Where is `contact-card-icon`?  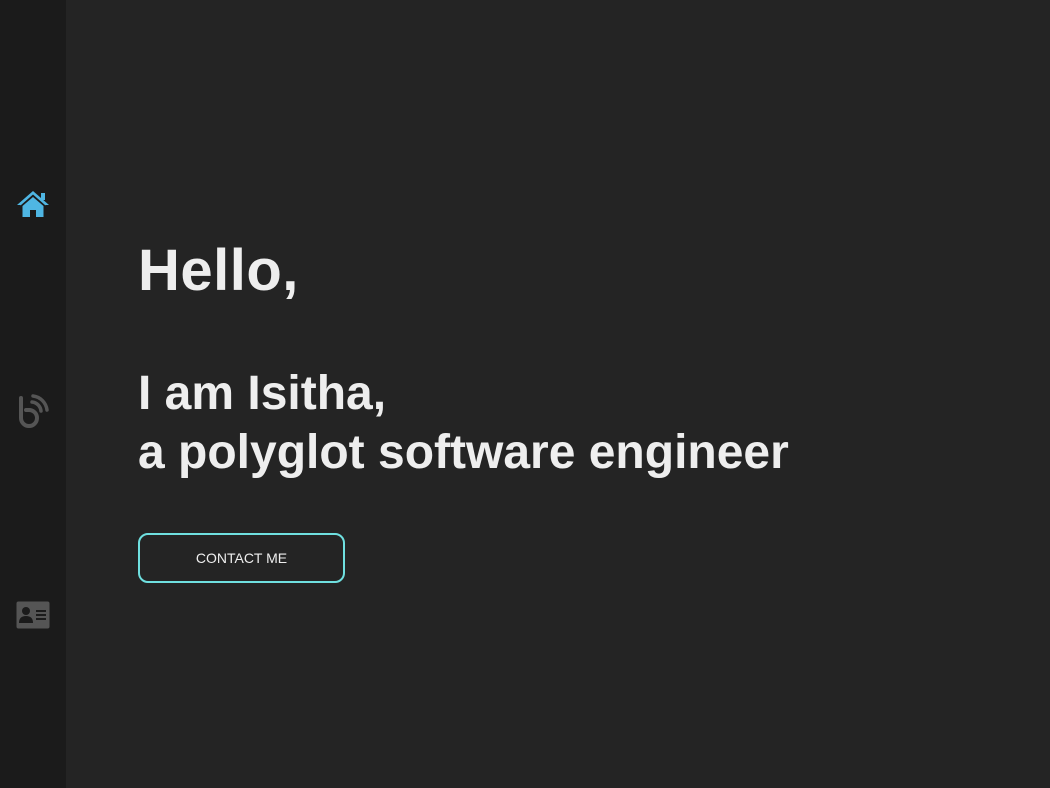 contact-card-icon is located at coordinates (33, 615).